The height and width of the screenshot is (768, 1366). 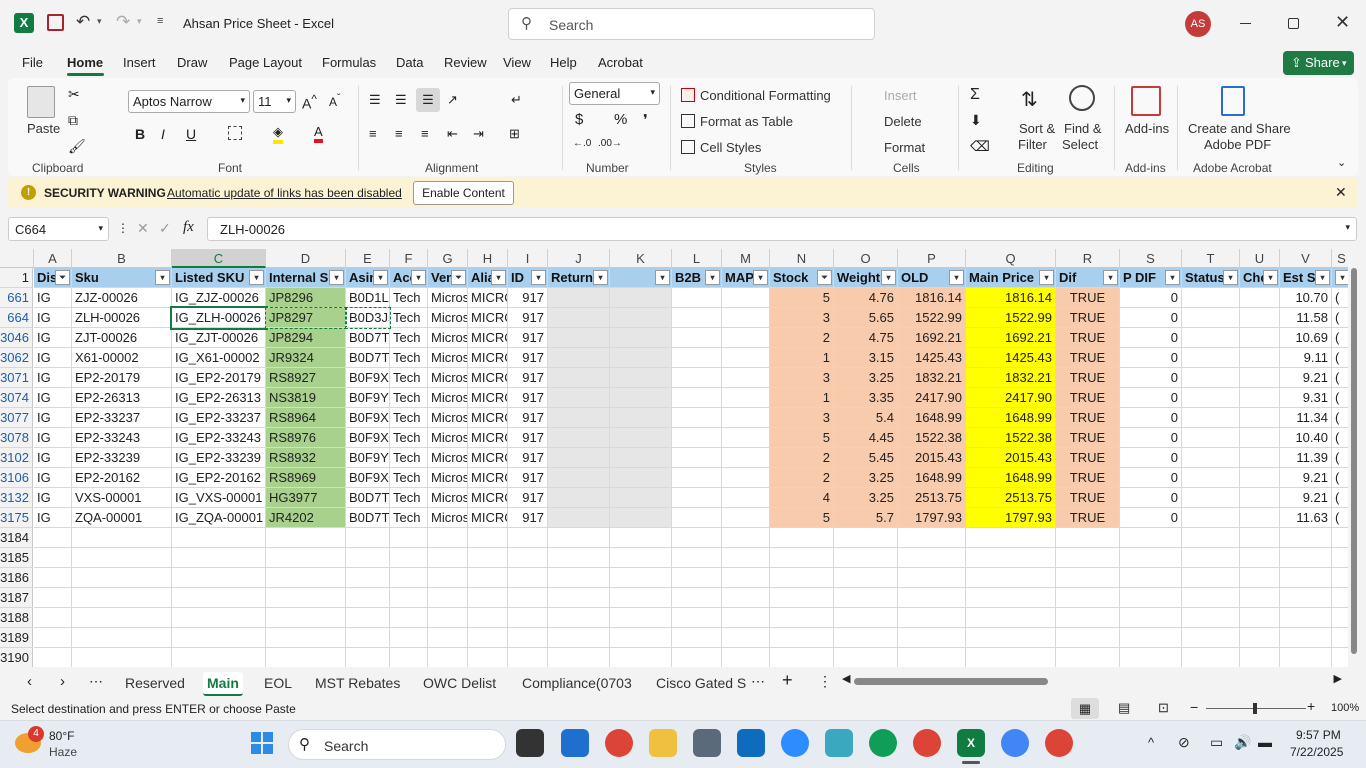 I want to click on header-cell: Internal S ▾, so click(x=306, y=278).